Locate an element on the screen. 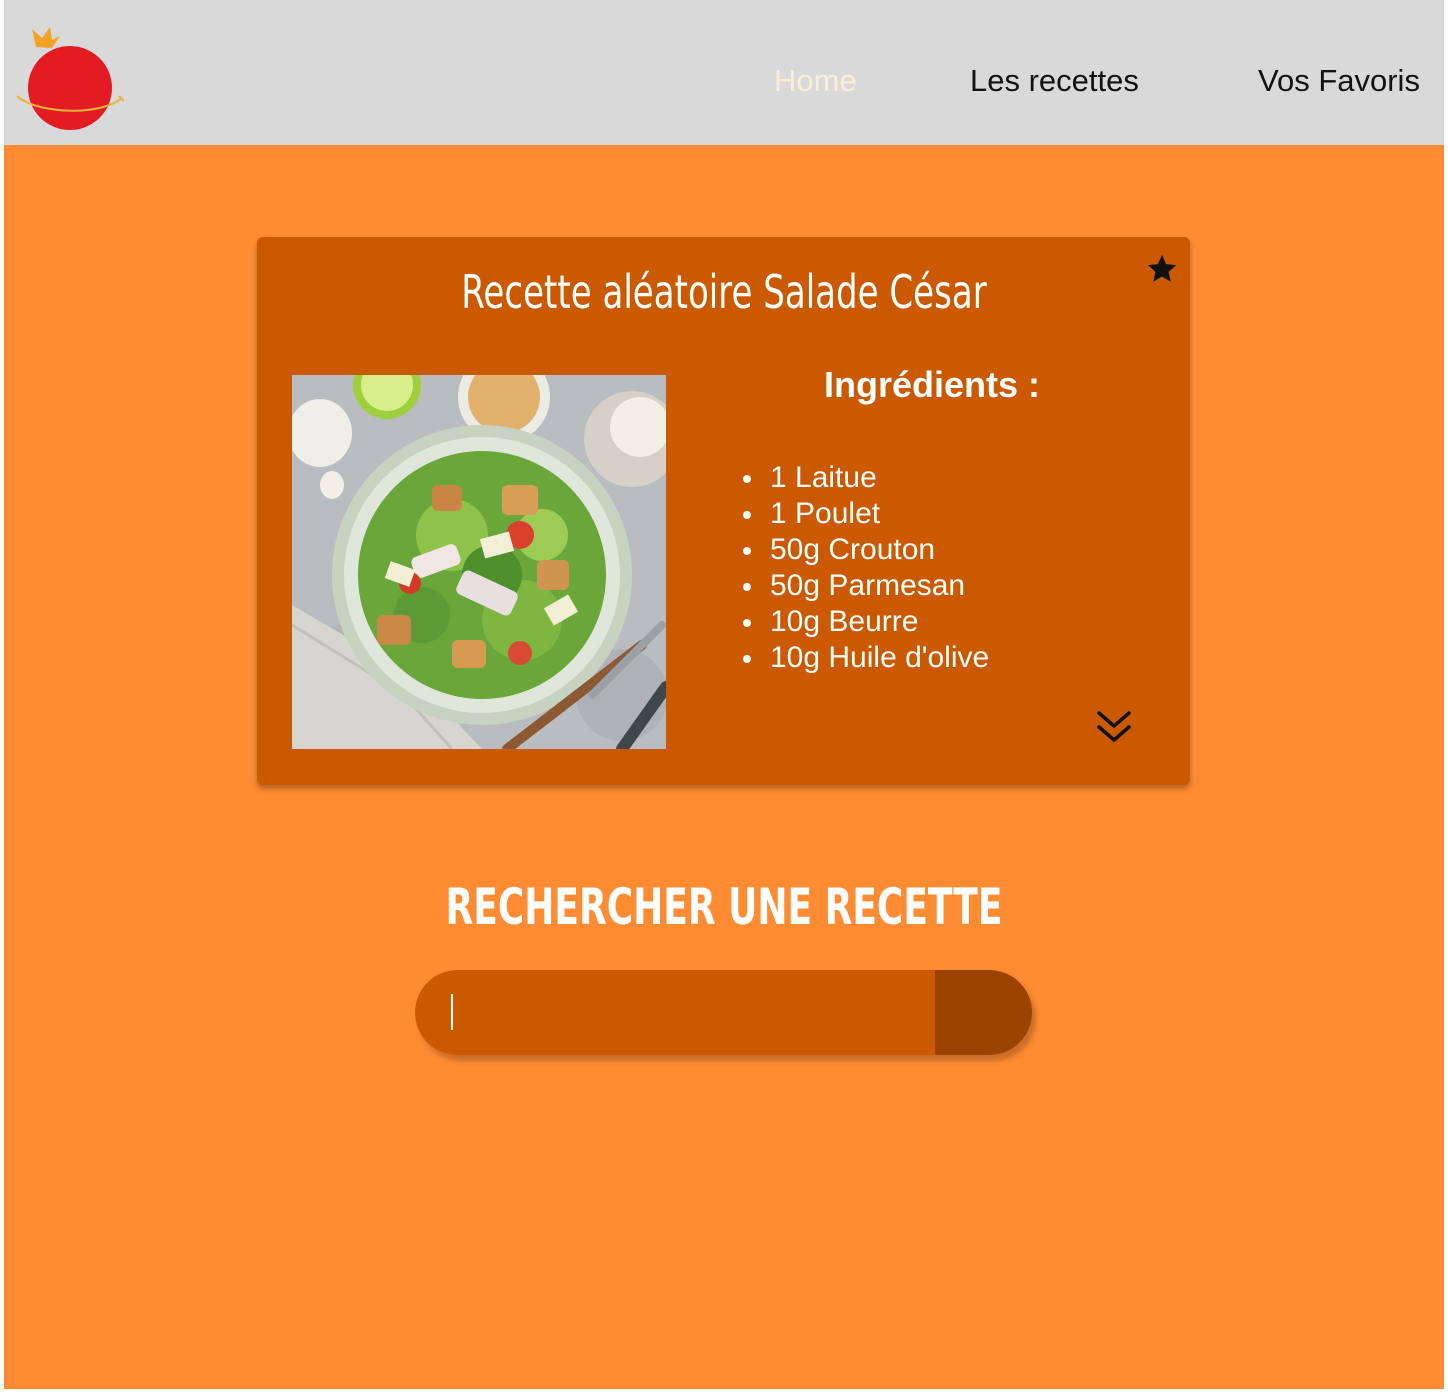 This screenshot has height=1395, width=1448. caesar-salad-image is located at coordinates (479, 562).